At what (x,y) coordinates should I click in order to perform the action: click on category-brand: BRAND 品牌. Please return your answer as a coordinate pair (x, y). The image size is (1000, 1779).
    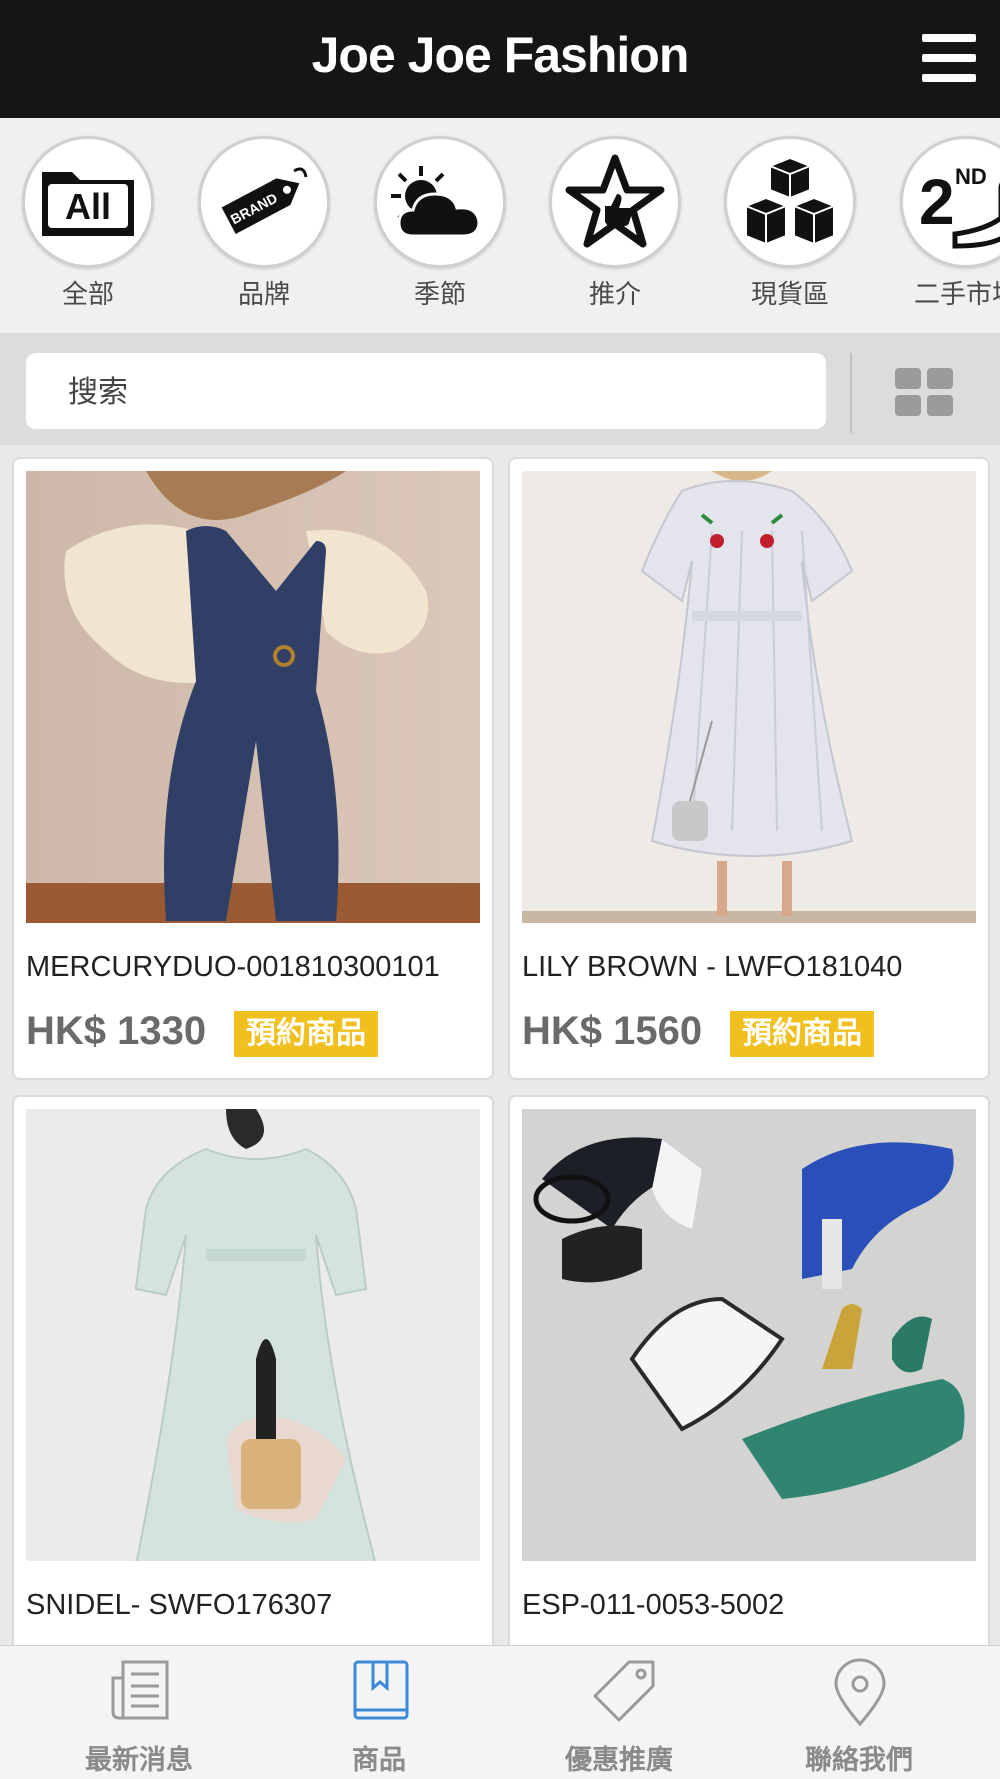
    Looking at the image, I should click on (264, 223).